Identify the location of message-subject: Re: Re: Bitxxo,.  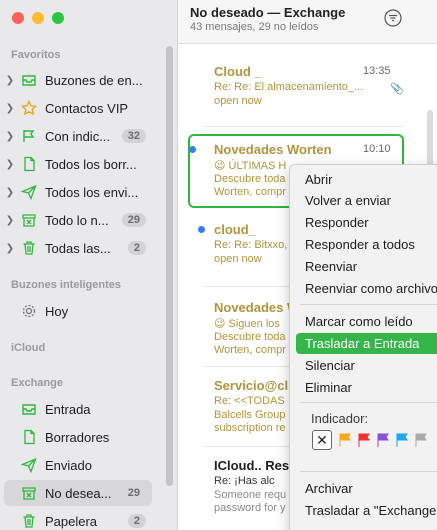
(251, 245).